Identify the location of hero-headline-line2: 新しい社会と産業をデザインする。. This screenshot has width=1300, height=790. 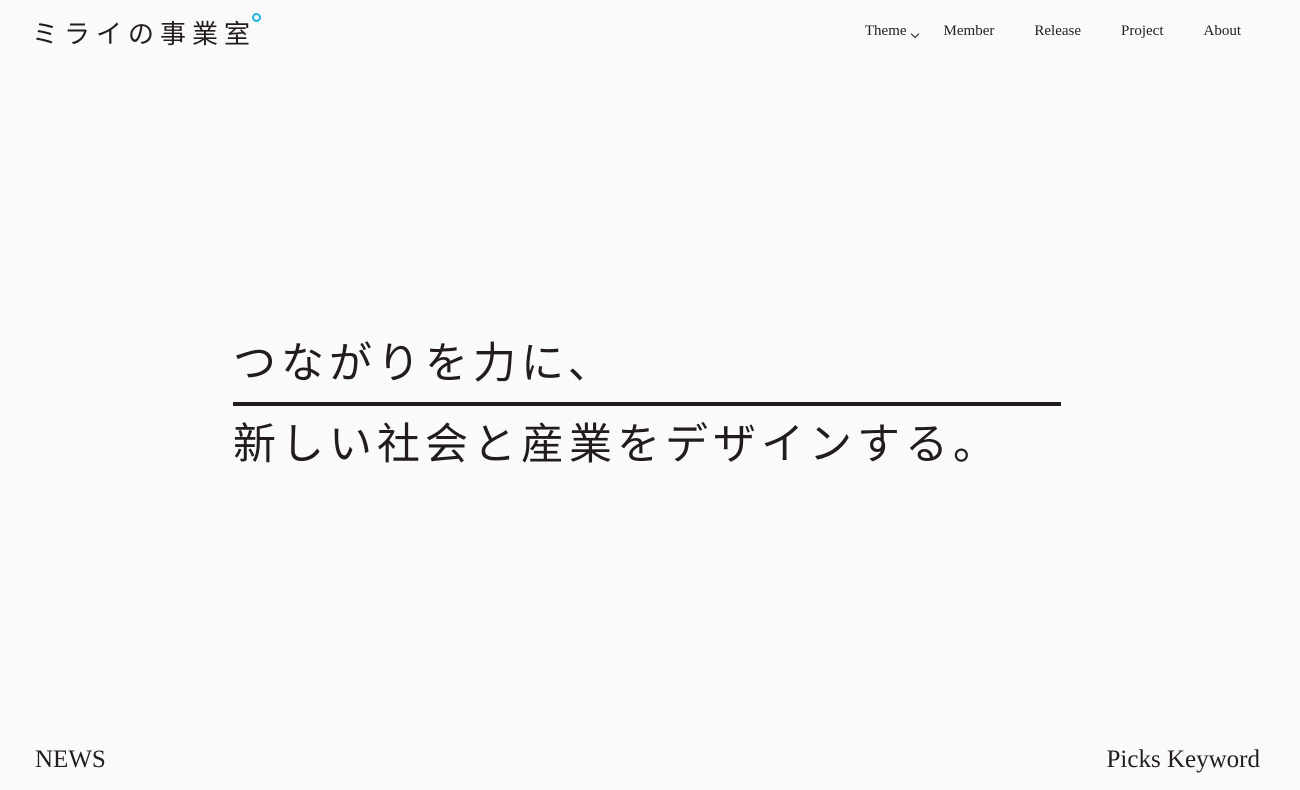
(617, 445).